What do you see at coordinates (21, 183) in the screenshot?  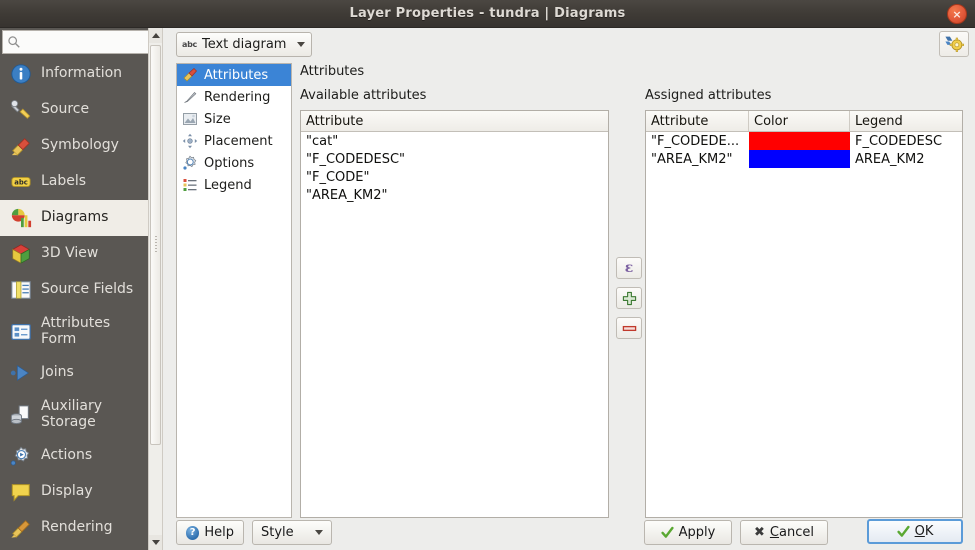 I see `svg-text: abc` at bounding box center [21, 183].